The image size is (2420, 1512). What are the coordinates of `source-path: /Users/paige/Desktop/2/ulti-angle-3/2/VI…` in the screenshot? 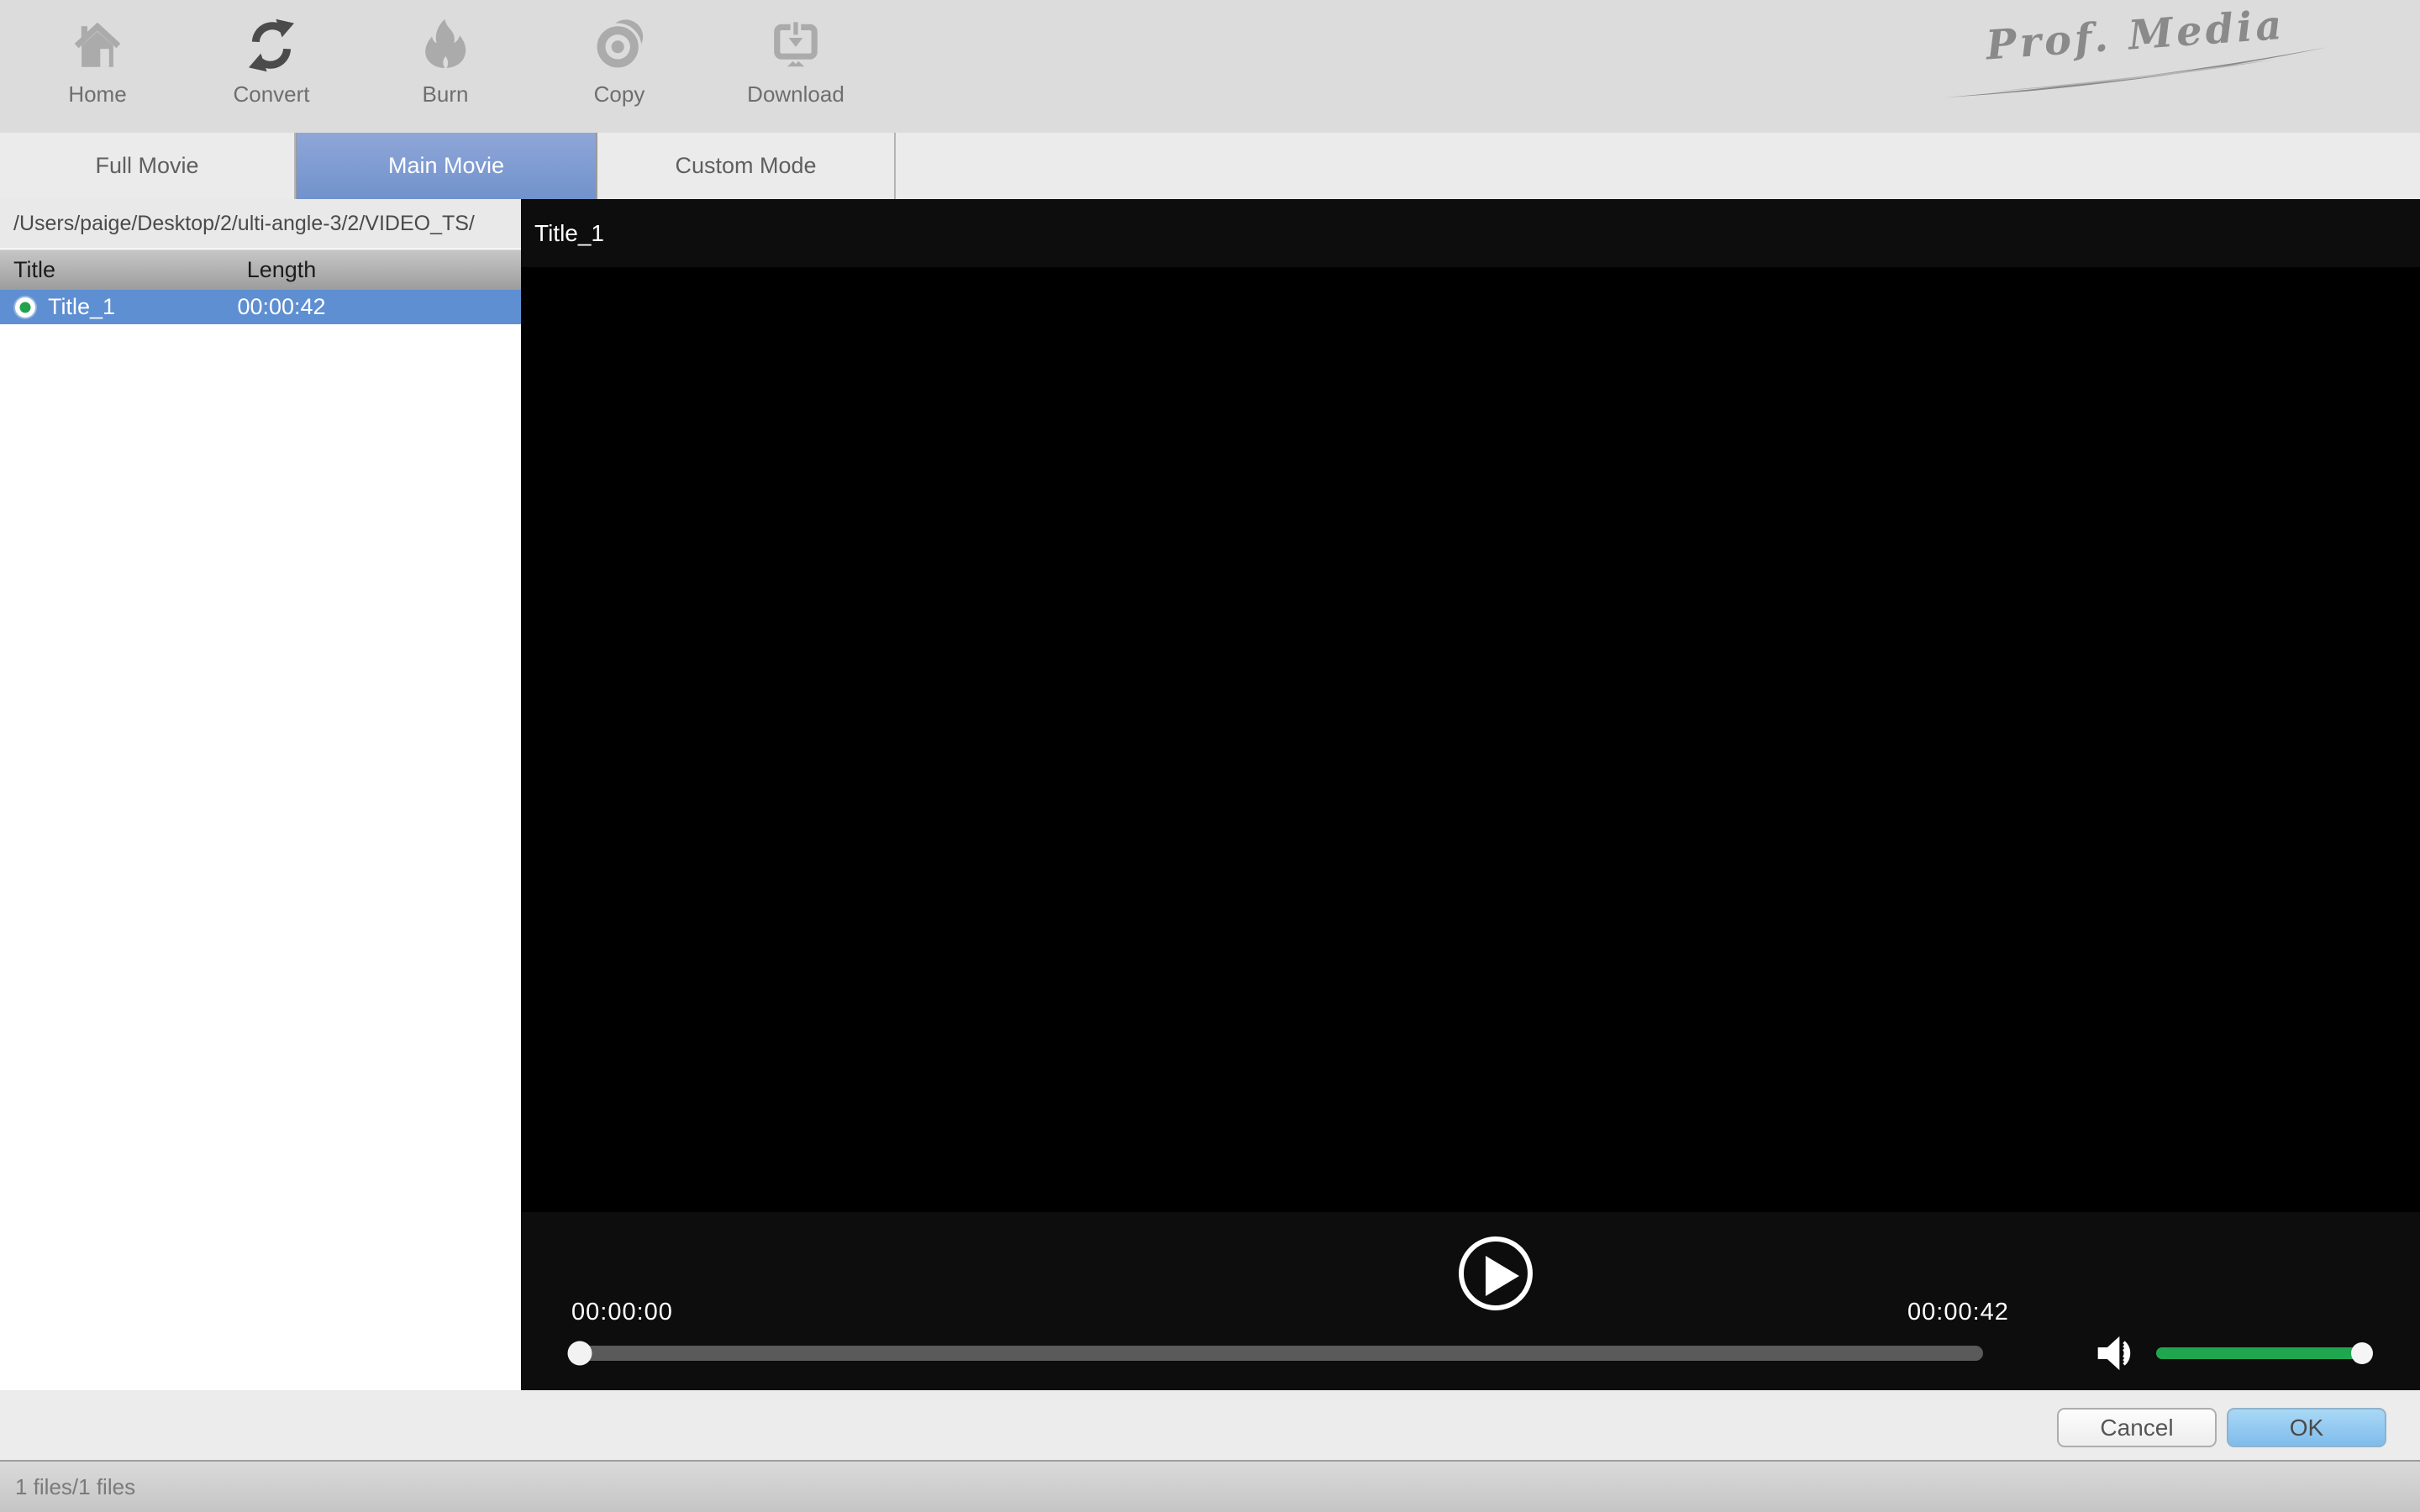 It's located at (261, 224).